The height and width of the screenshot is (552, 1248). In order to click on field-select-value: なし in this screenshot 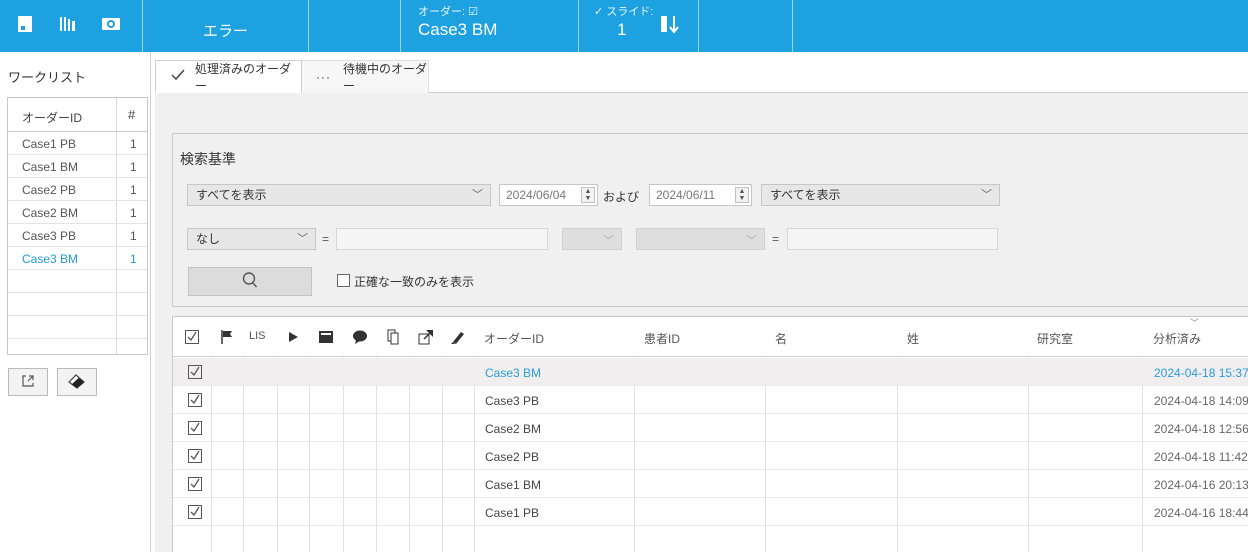, I will do `click(208, 239)`.